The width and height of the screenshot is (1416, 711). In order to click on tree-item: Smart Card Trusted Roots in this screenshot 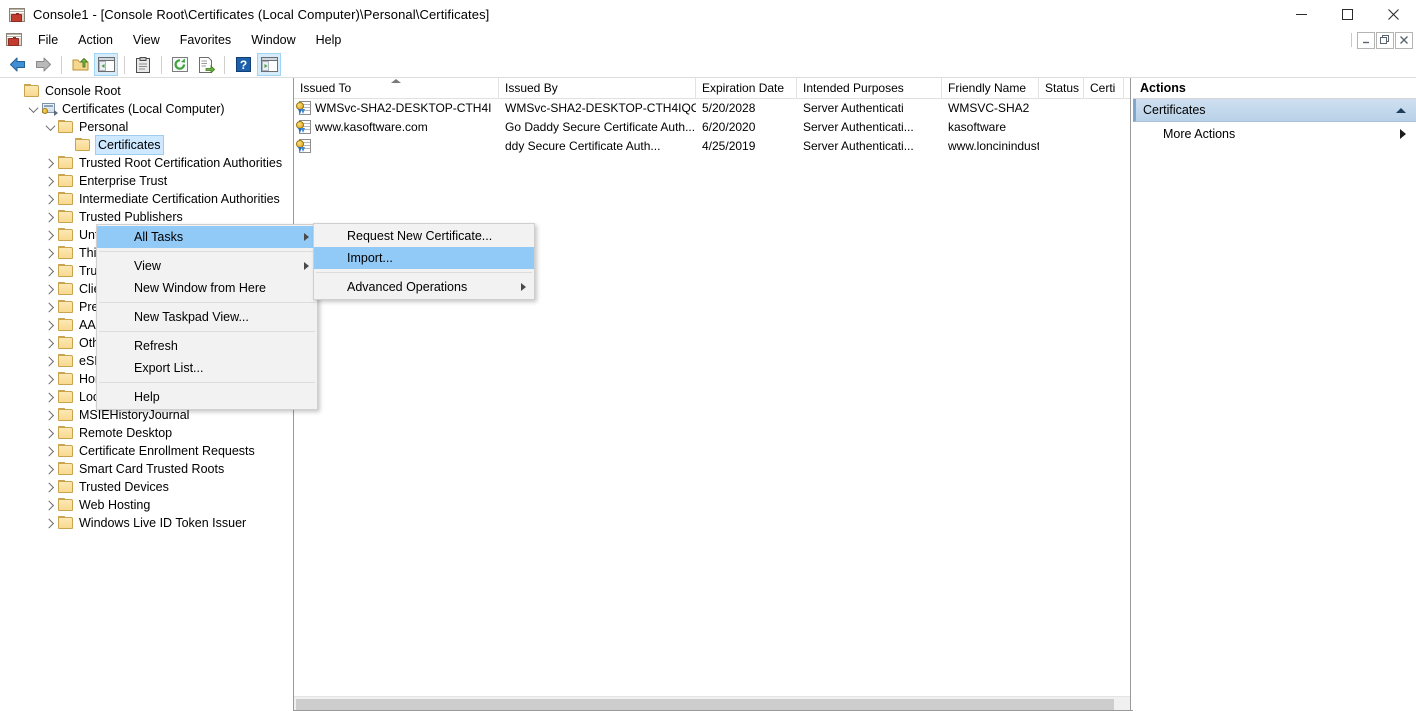, I will do `click(145, 469)`.